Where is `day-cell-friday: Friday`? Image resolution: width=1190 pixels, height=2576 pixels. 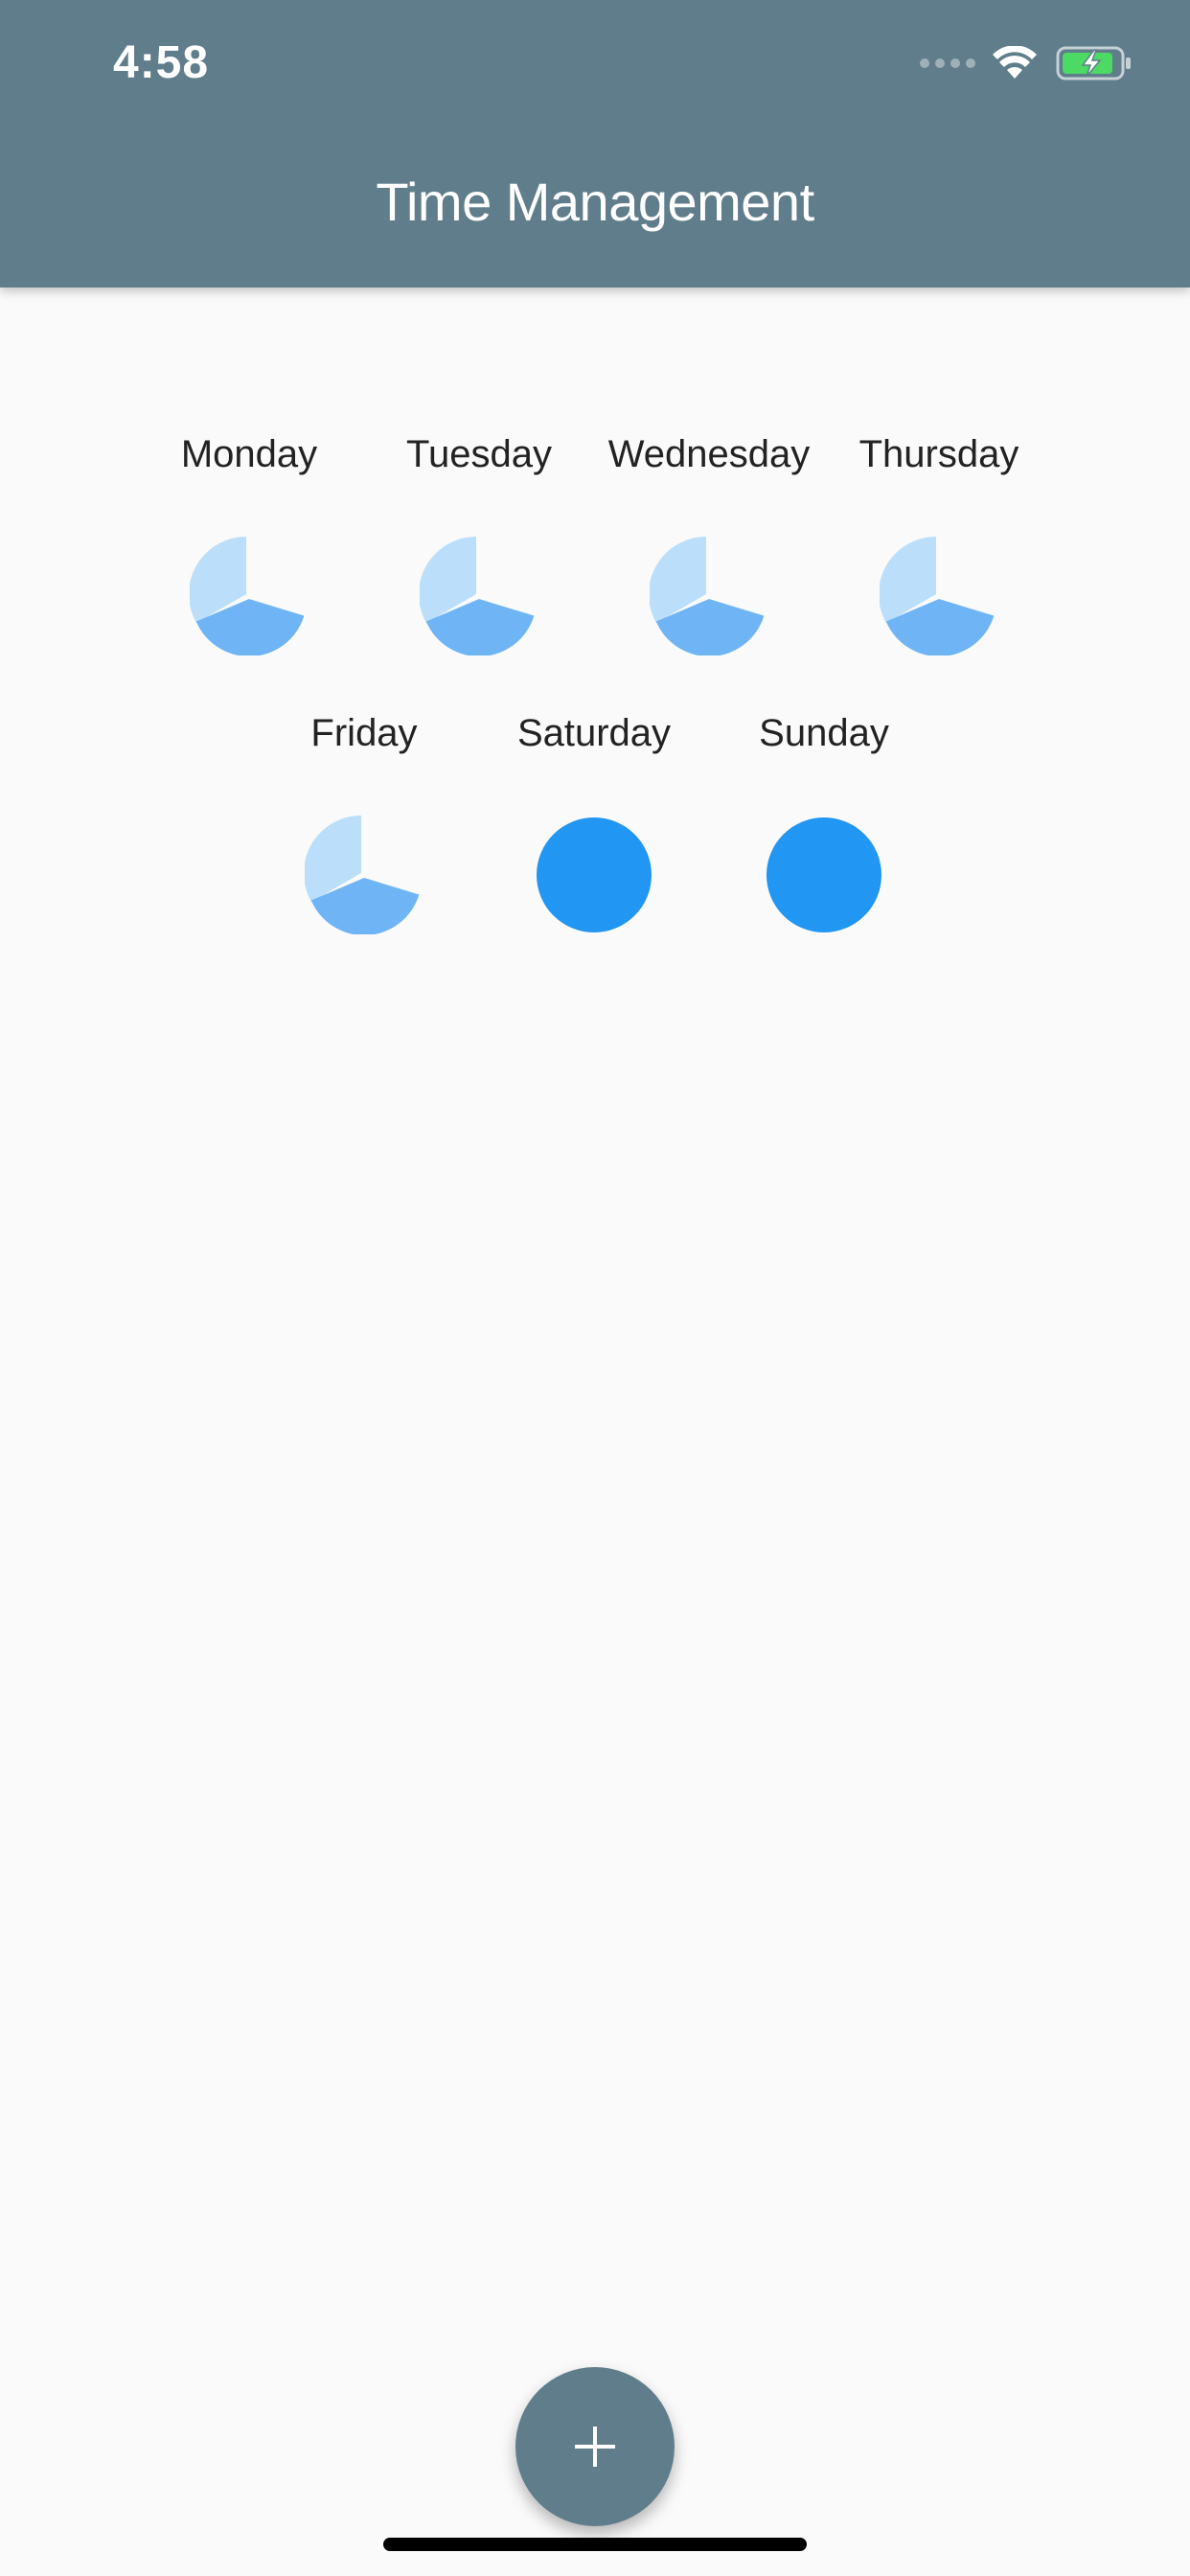 day-cell-friday: Friday is located at coordinates (364, 820).